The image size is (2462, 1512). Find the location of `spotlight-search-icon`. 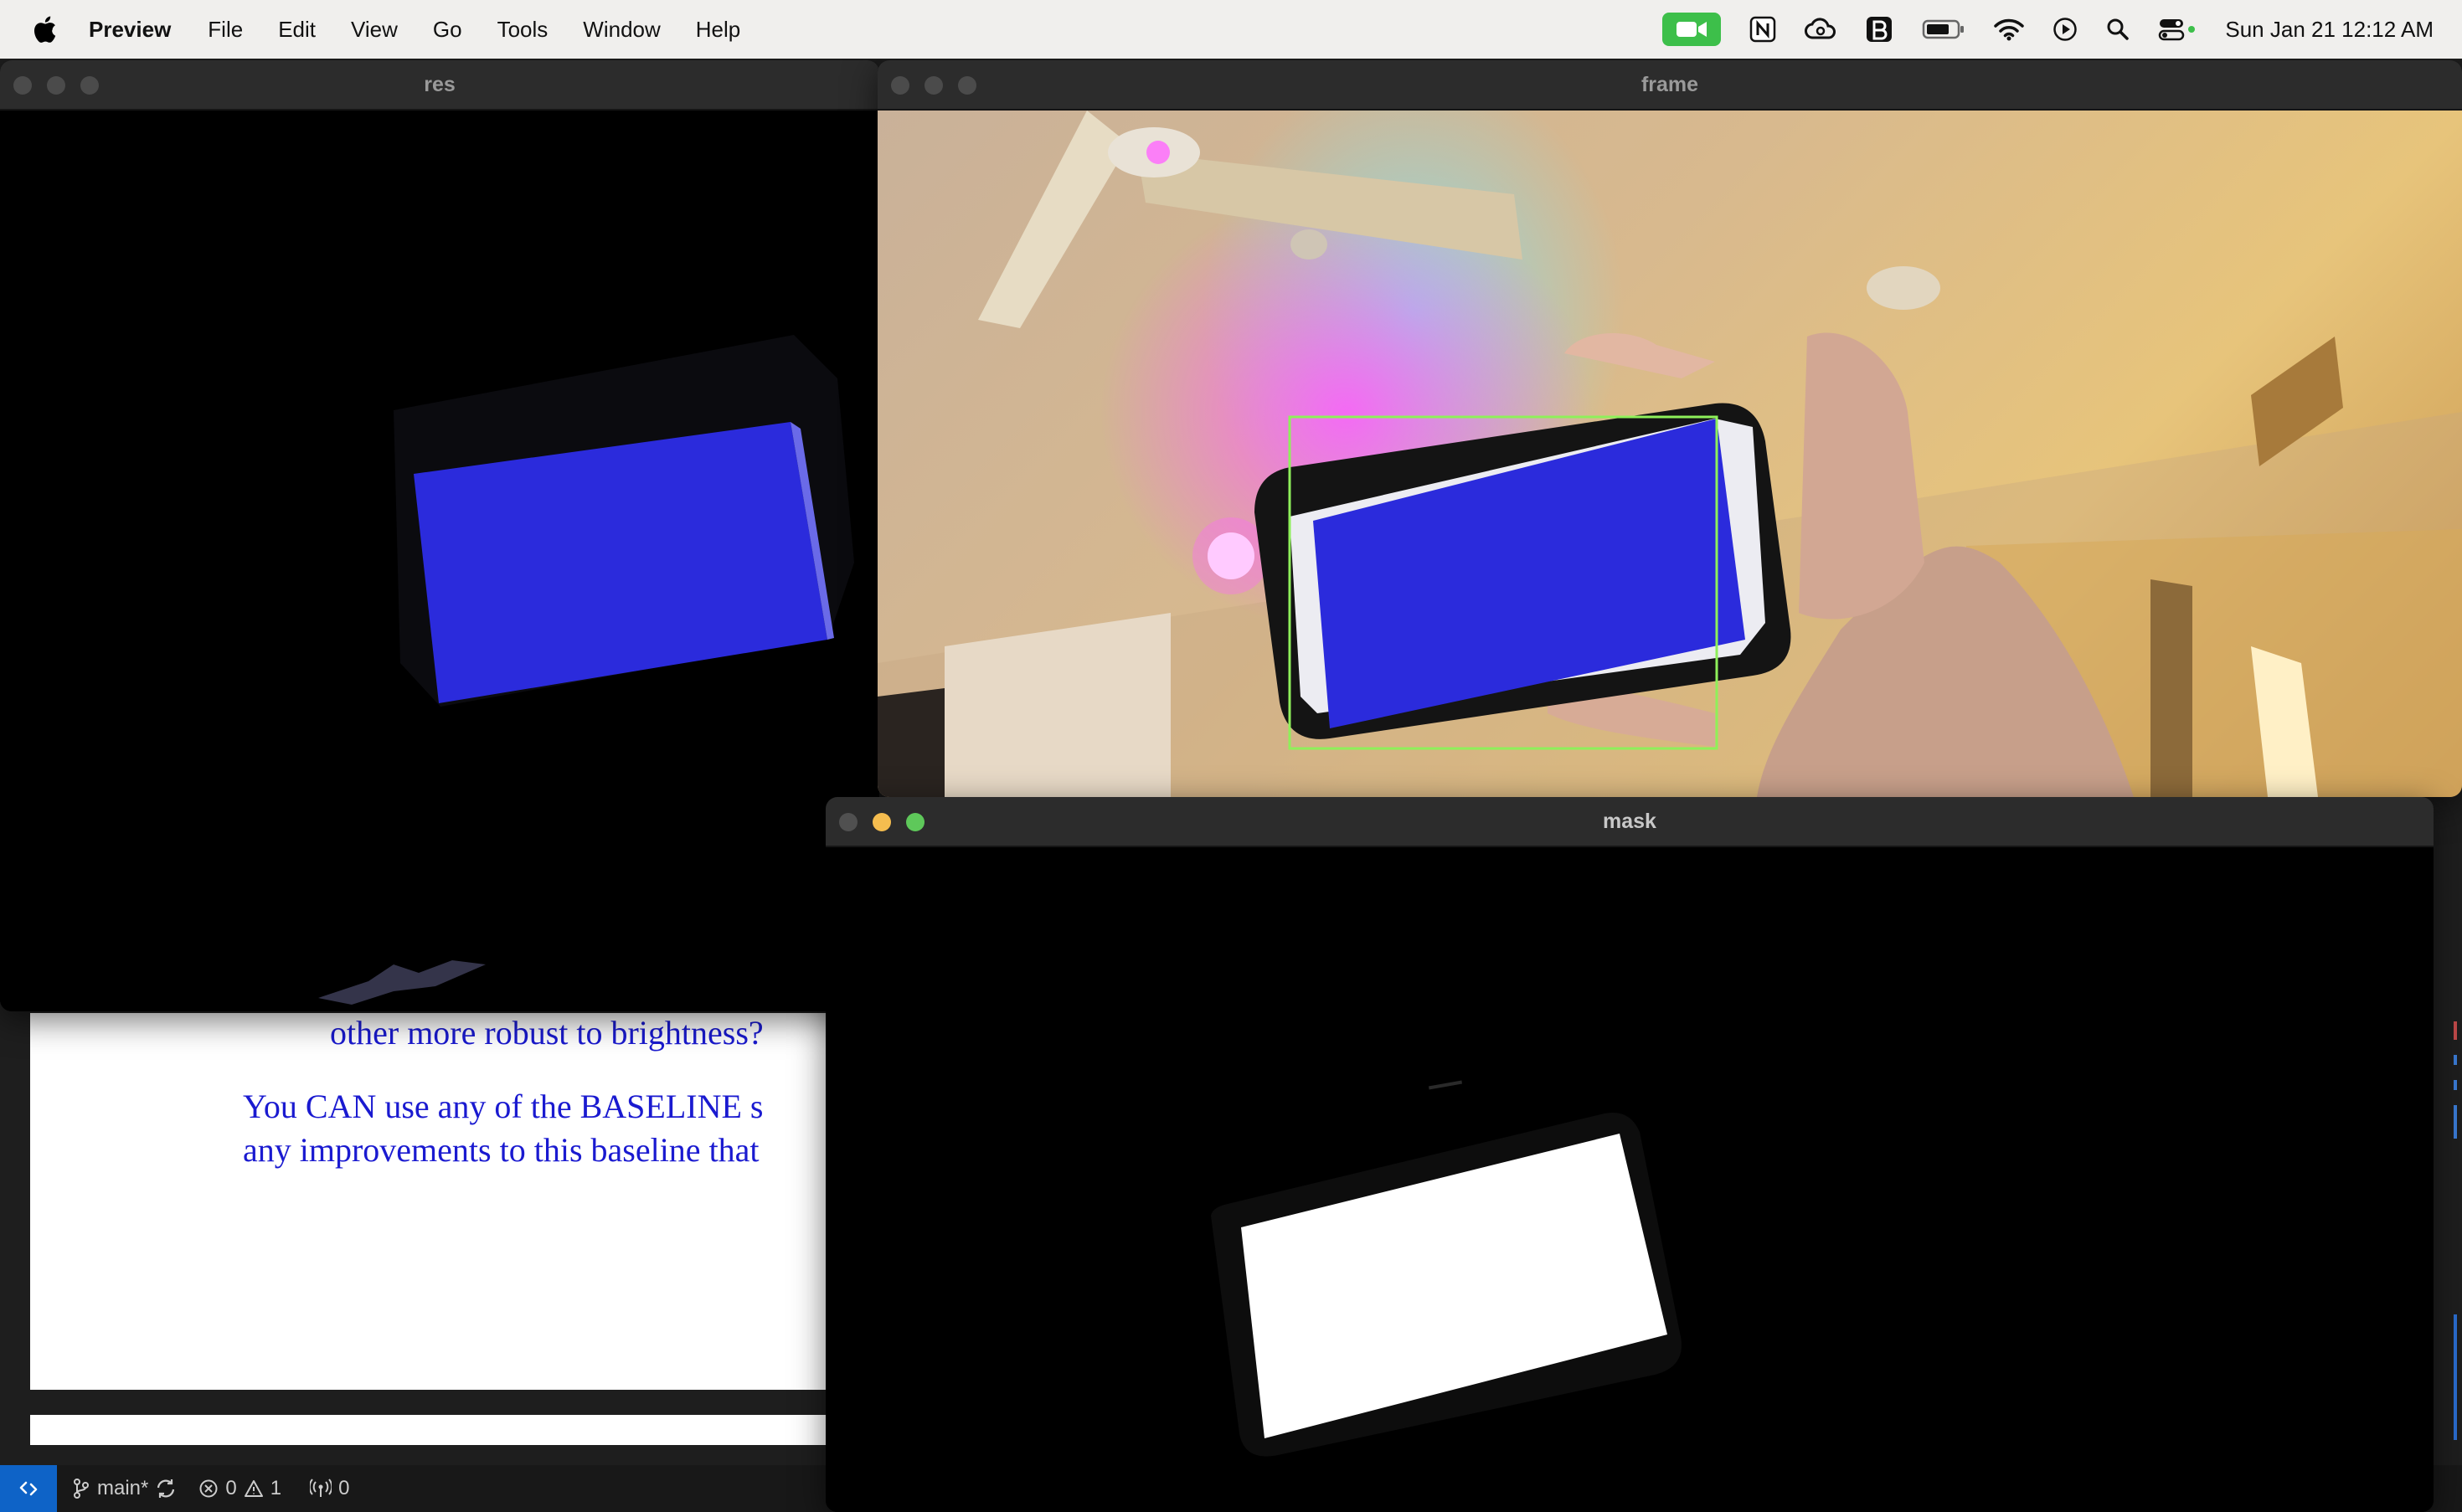

spotlight-search-icon is located at coordinates (2118, 29).